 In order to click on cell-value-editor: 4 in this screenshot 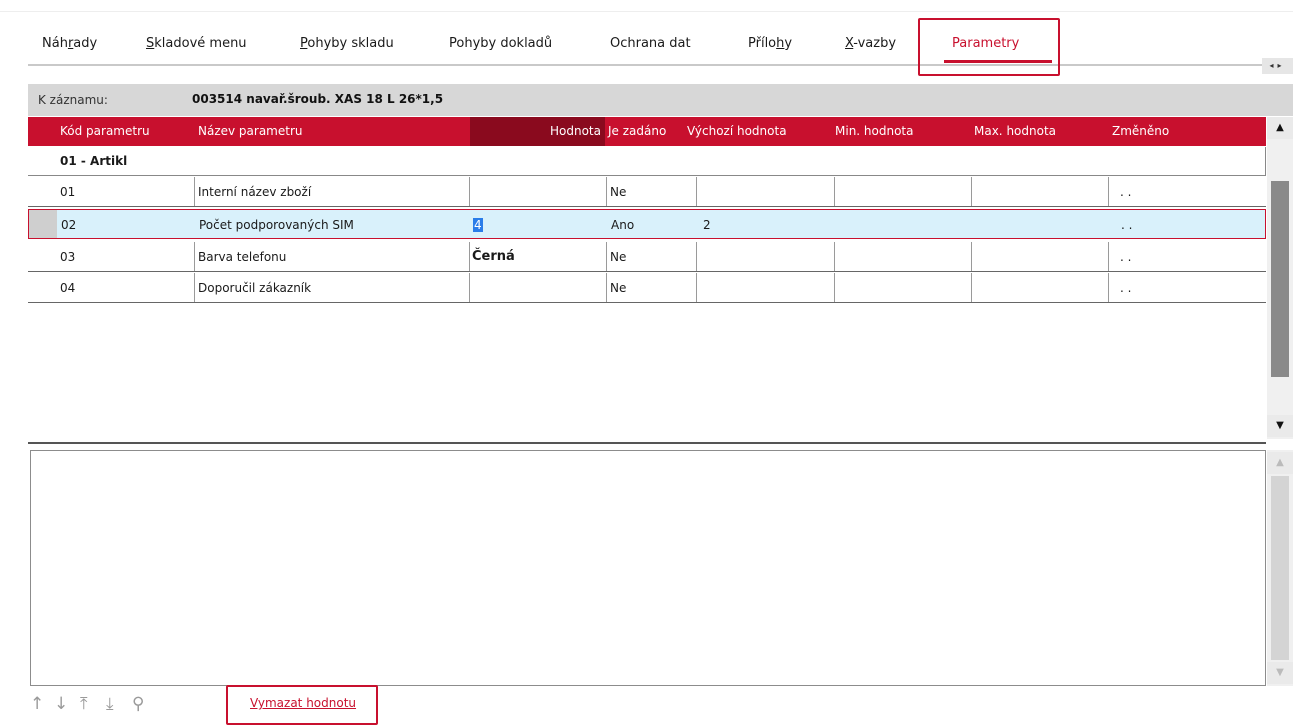, I will do `click(478, 224)`.